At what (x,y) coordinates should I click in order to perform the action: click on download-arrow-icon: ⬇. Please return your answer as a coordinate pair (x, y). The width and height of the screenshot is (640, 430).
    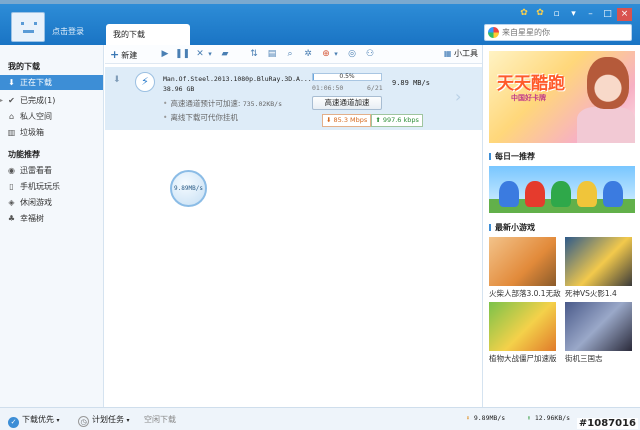
    Looking at the image, I should click on (117, 80).